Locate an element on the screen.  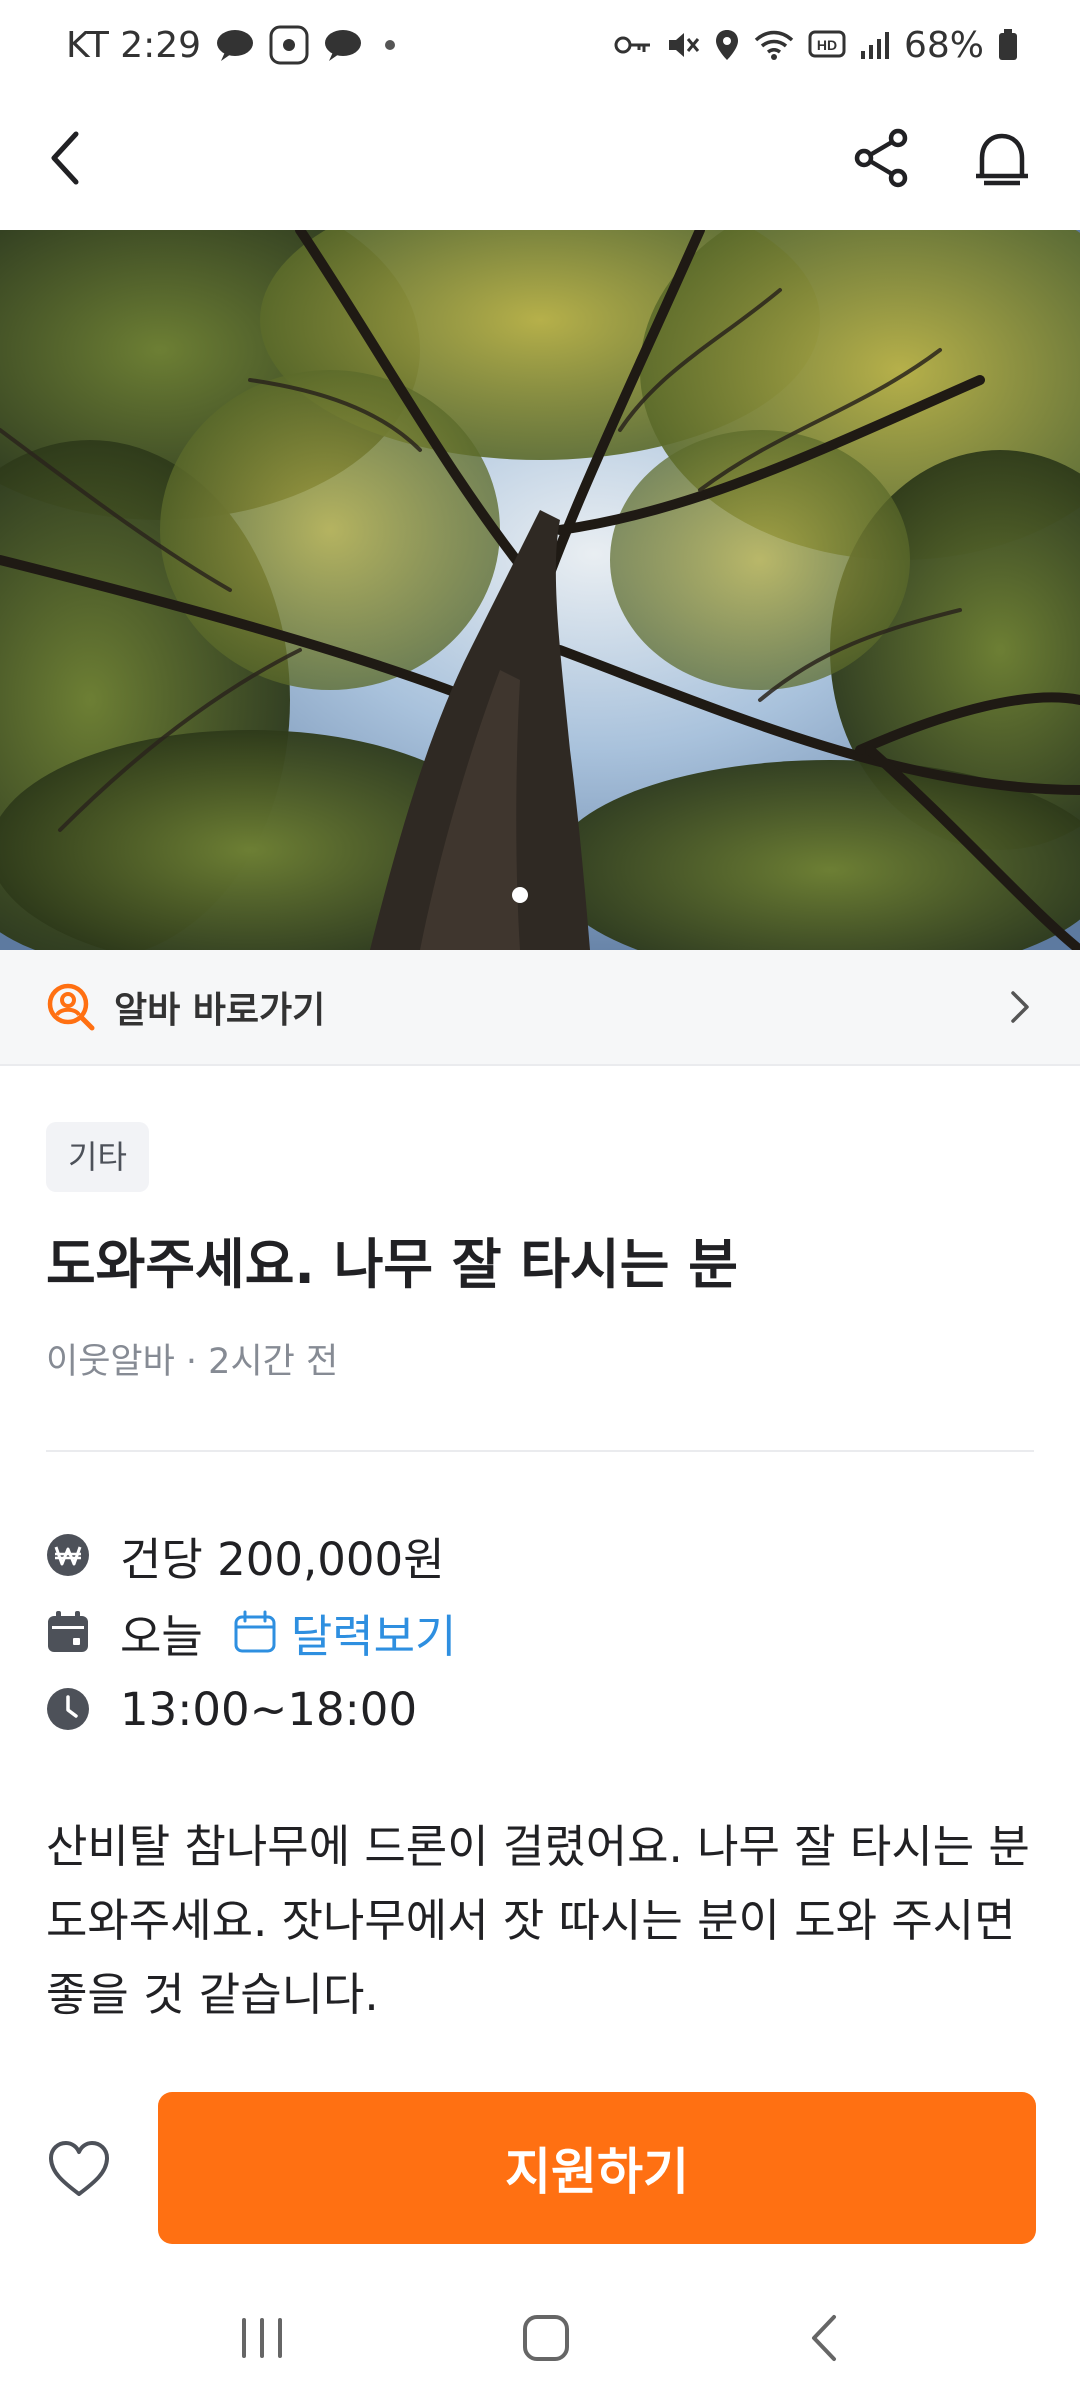
person-search-icon is located at coordinates (71, 1007).